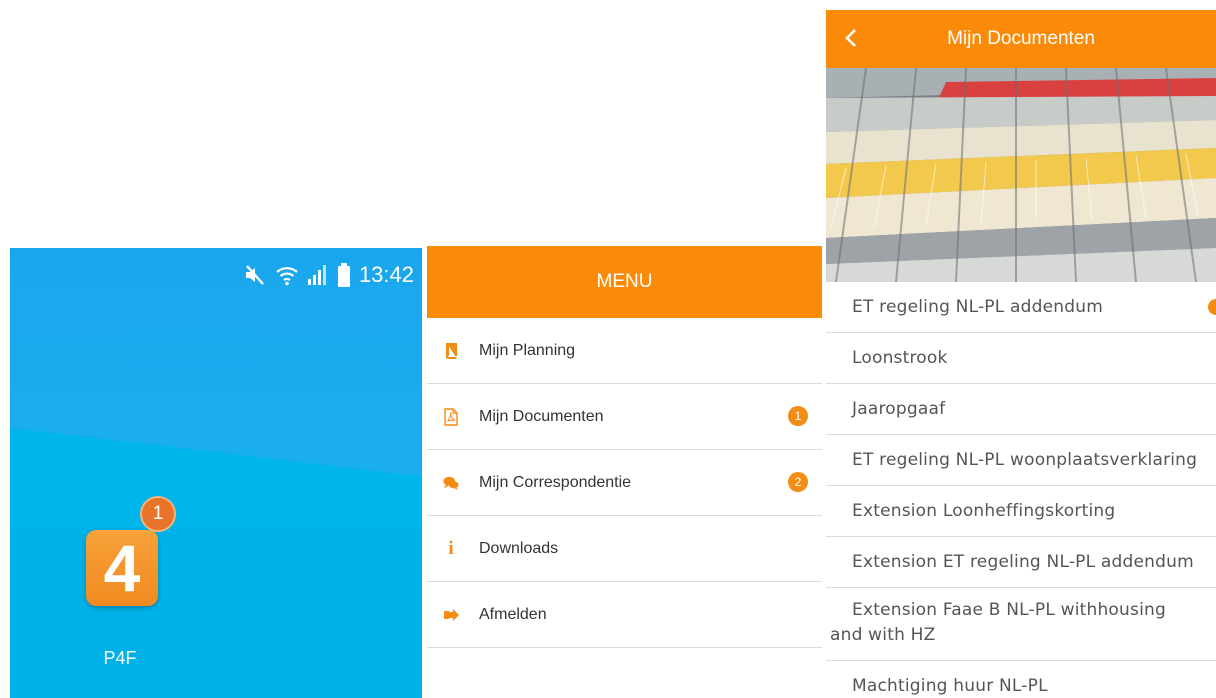 Image resolution: width=1216 pixels, height=698 pixels. What do you see at coordinates (1021, 358) in the screenshot?
I see `document-item: Loonstrook` at bounding box center [1021, 358].